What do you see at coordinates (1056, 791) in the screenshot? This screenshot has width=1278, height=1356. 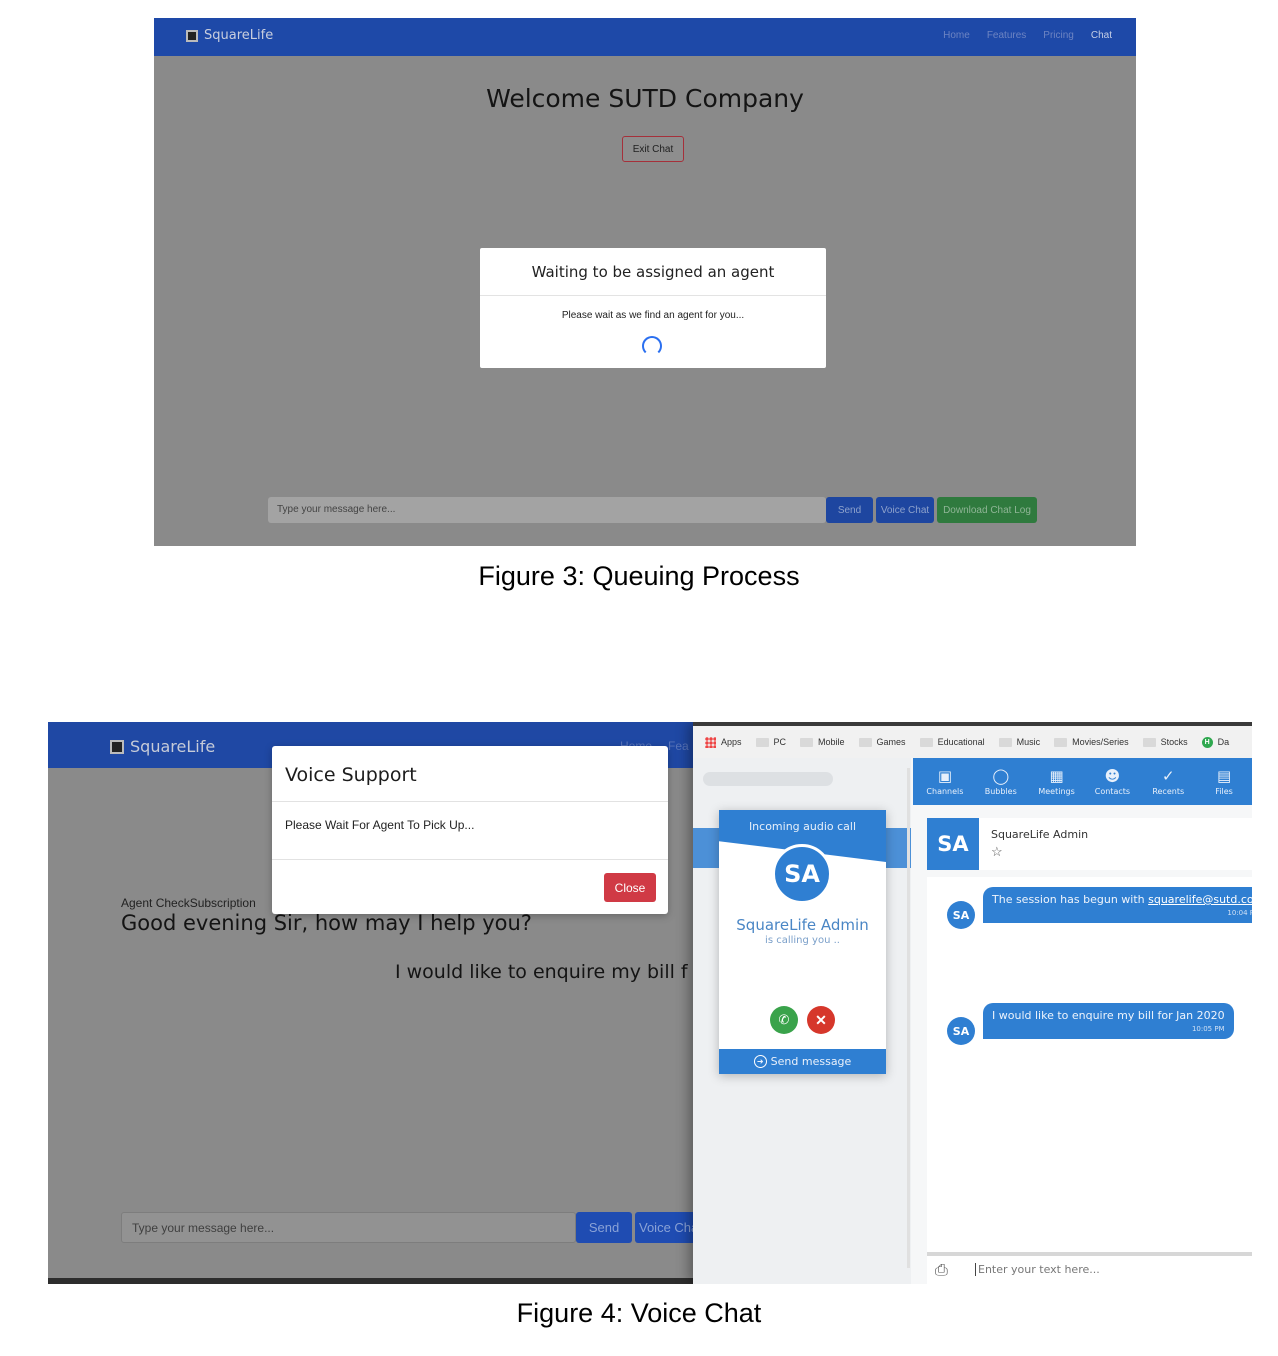 I see `tab-label: Meetings` at bounding box center [1056, 791].